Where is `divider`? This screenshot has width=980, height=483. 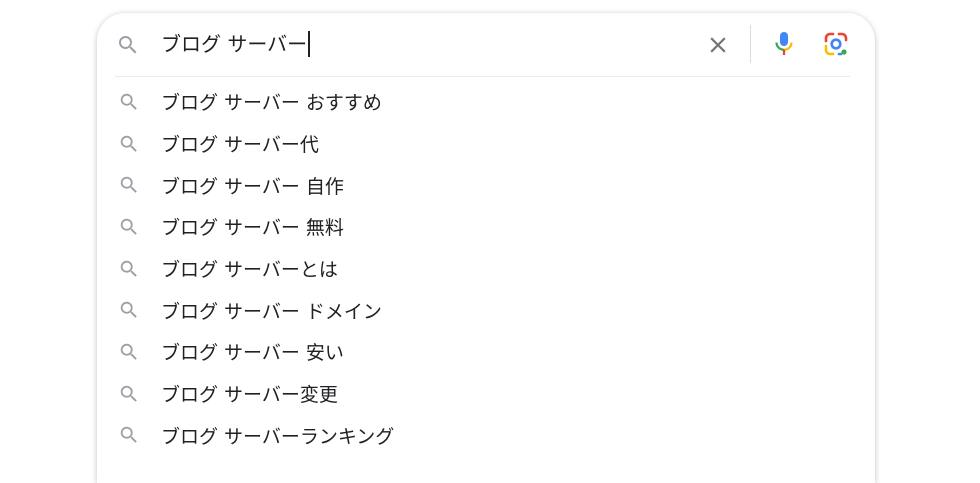 divider is located at coordinates (750, 44).